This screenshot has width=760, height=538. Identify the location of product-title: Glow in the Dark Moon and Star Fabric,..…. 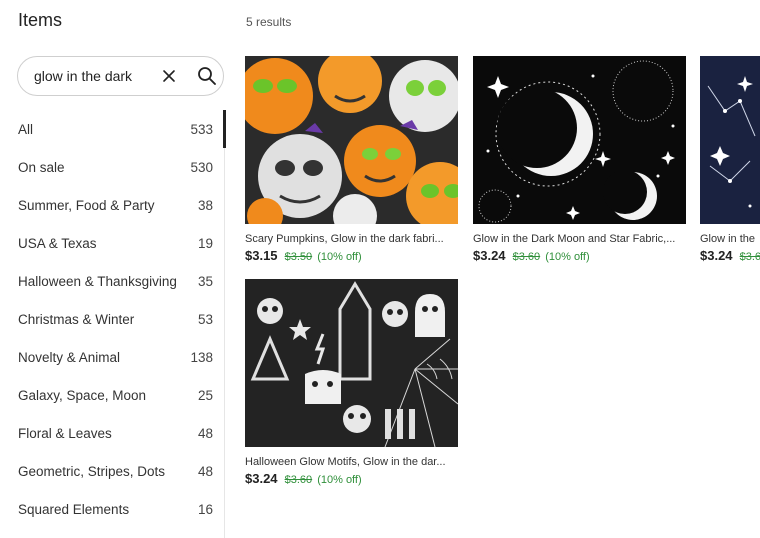
(579, 239).